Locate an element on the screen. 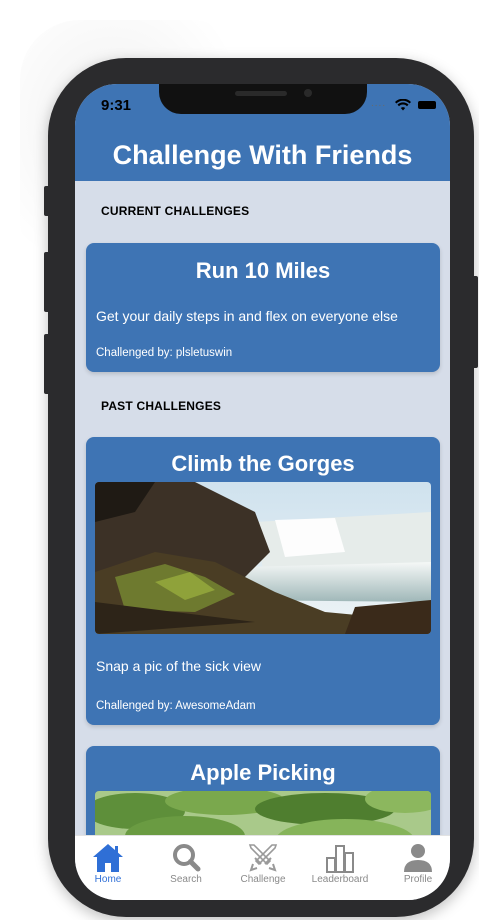 The image size is (479, 920). tab-profile: Profile is located at coordinates (418, 866).